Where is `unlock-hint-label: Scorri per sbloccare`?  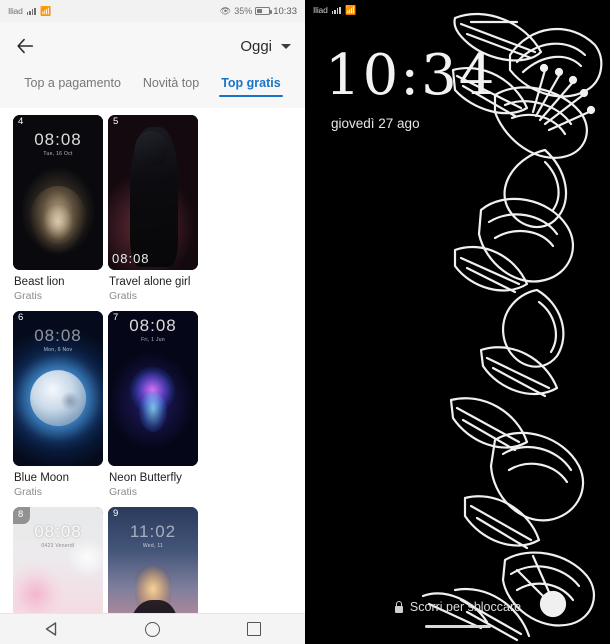
unlock-hint-label: Scorri per sbloccare is located at coordinates (465, 607).